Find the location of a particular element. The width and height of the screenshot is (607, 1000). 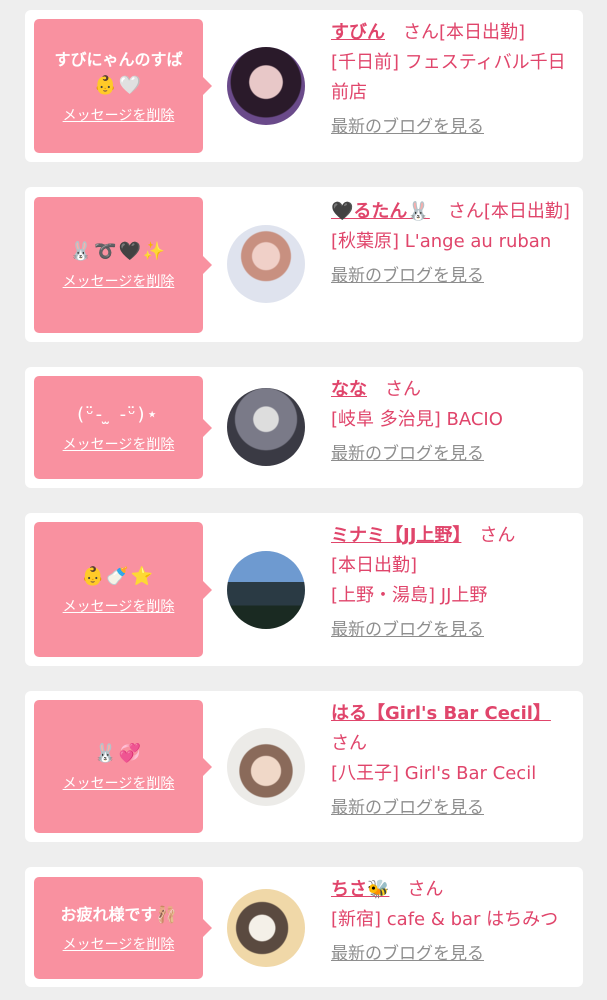

message-text: すびにゃんのすぱ is located at coordinates (118, 59).